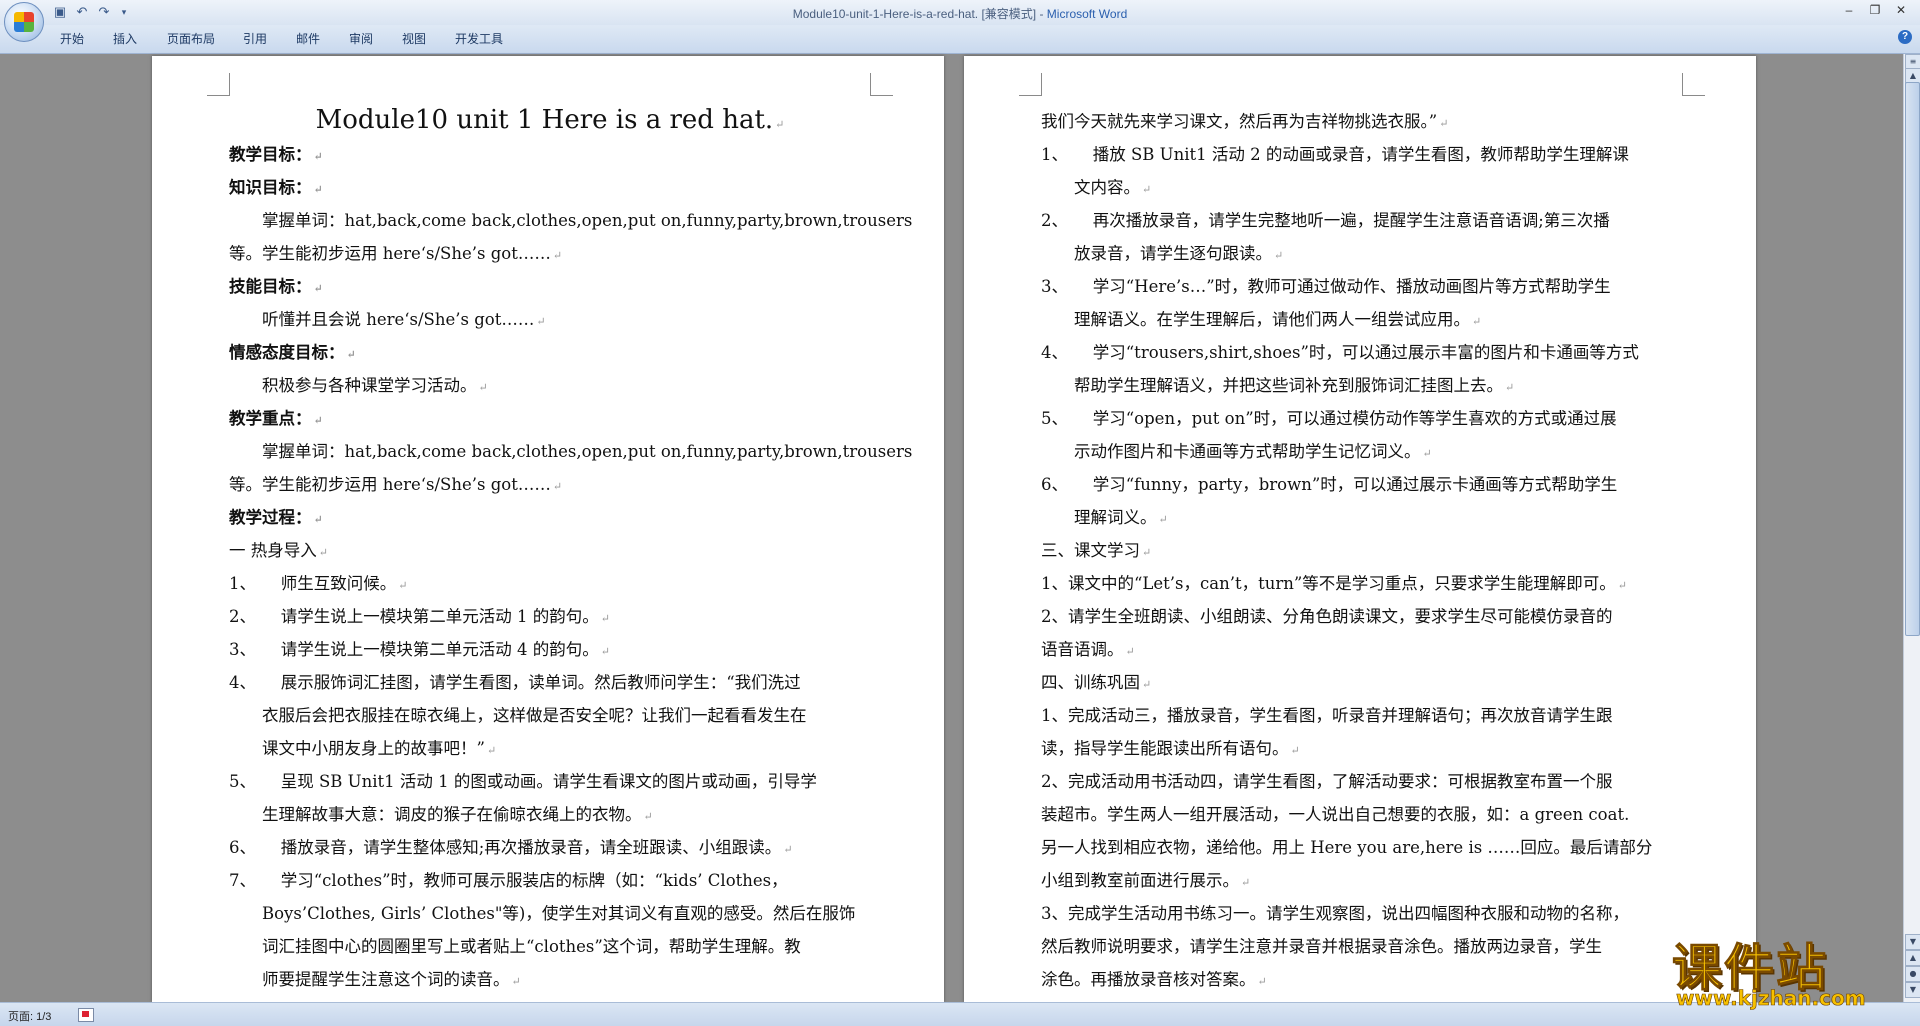  What do you see at coordinates (518, 715) in the screenshot?
I see `text-line: 衣服后会把衣服挂在晾衣绳上，这样做是否安全呢？让我们一起看看发生在` at bounding box center [518, 715].